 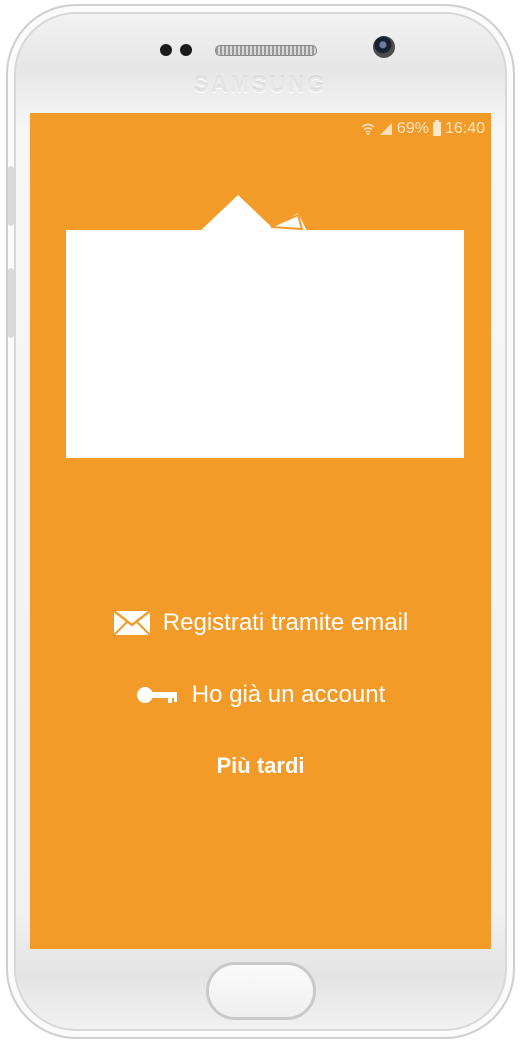 I want to click on wifi-icon, so click(x=368, y=129).